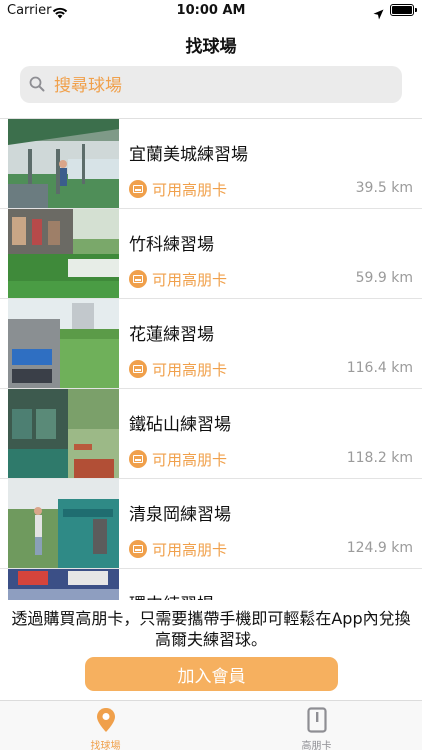  I want to click on tab-find-range: 找球場, so click(105, 726).